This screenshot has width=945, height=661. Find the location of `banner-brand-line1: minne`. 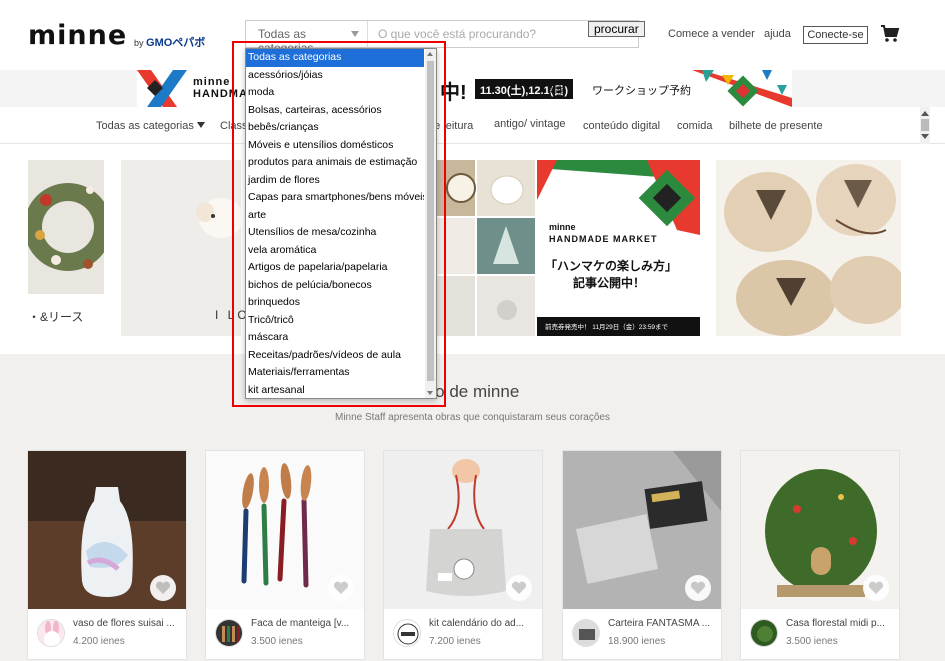

banner-brand-line1: minne is located at coordinates (212, 82).